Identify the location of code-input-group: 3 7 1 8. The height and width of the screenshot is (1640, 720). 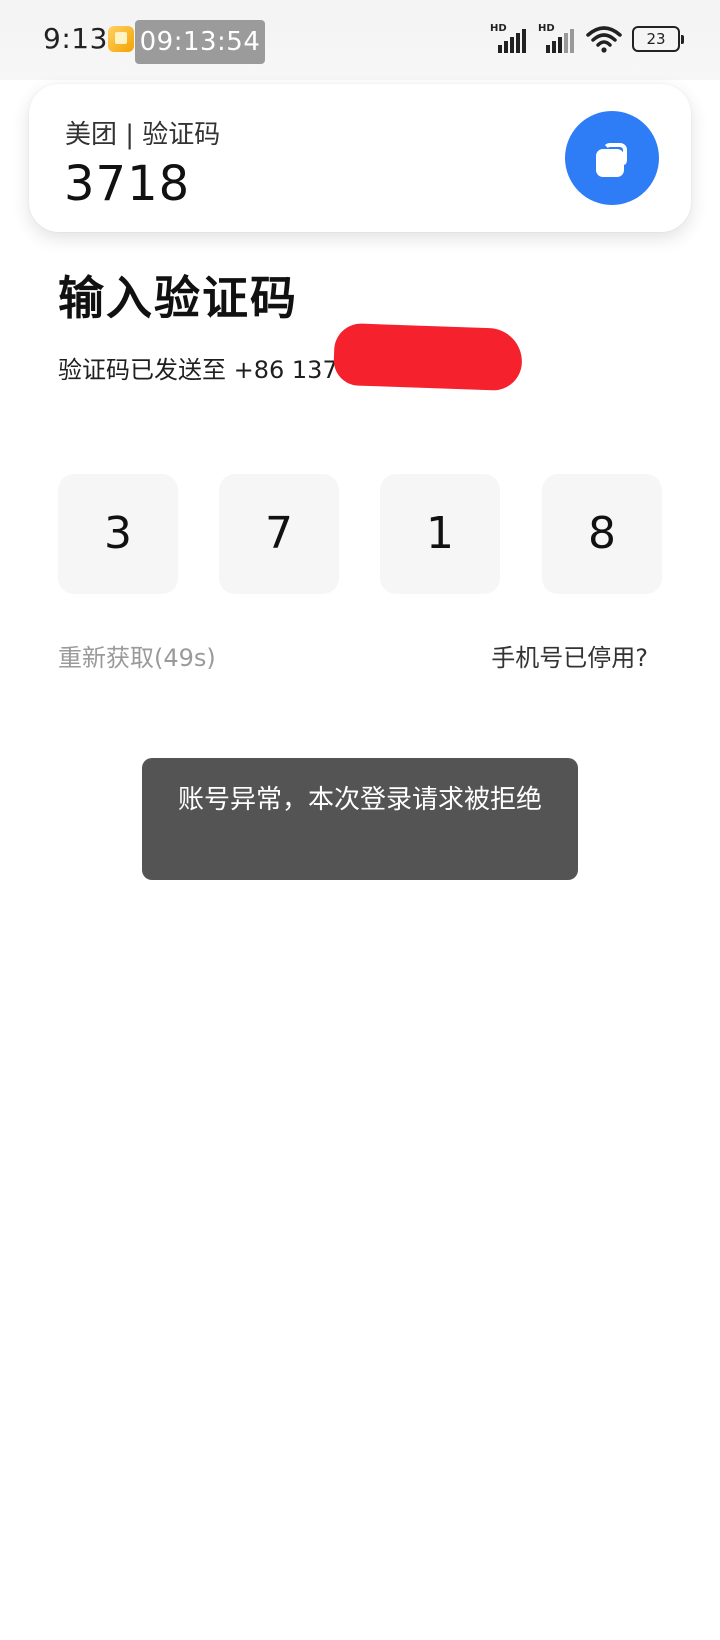
(360, 534).